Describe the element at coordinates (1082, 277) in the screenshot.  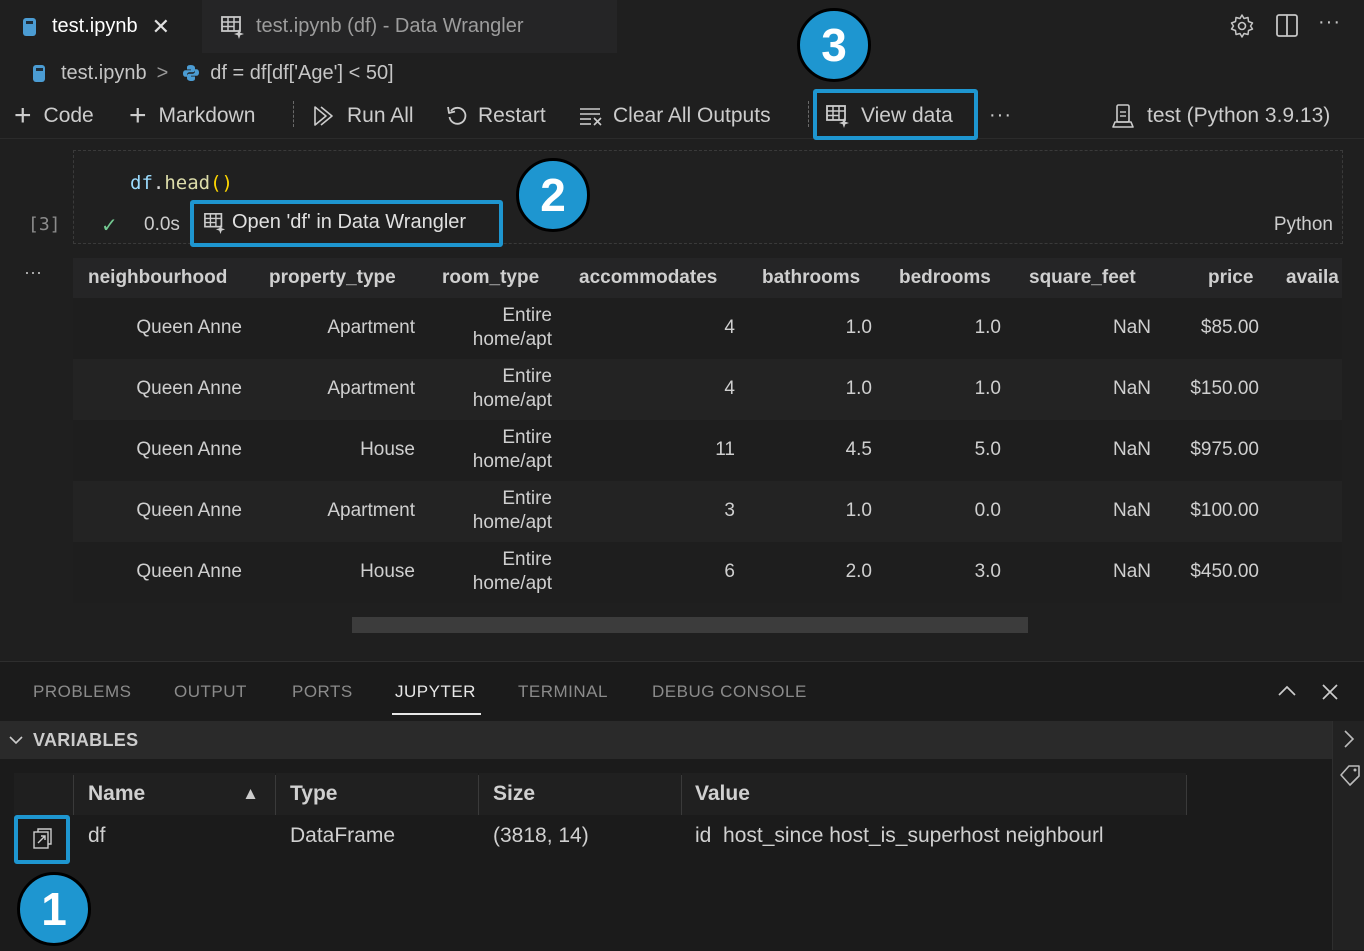
I see `column-header: square_feet` at that location.